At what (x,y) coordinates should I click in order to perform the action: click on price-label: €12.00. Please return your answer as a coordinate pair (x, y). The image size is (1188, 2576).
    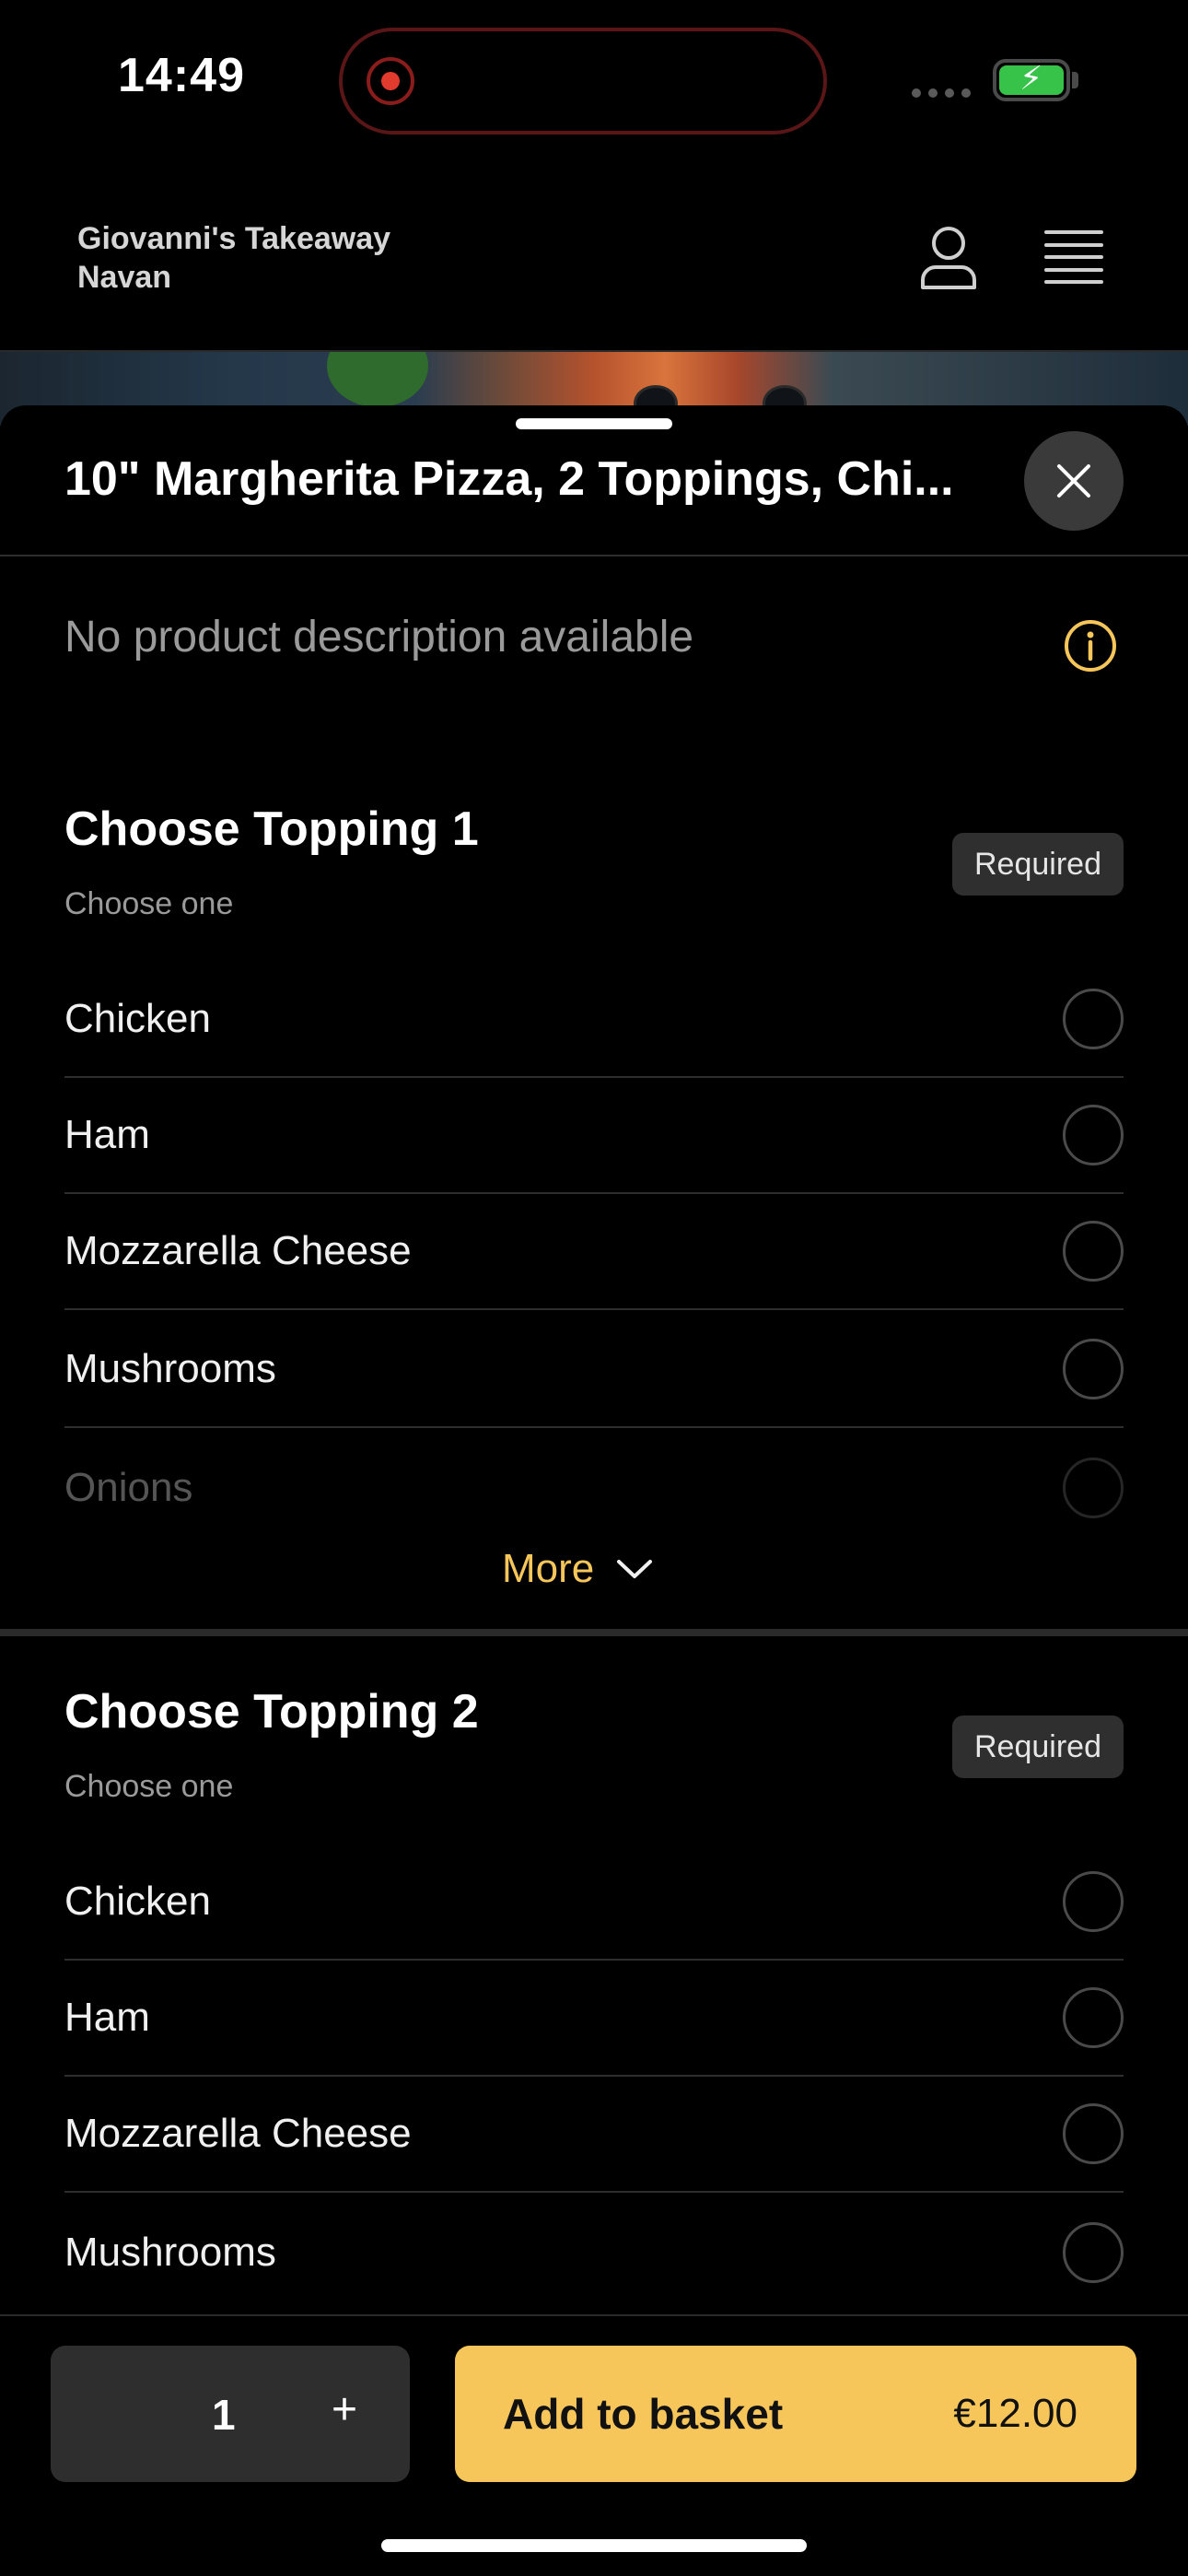
    Looking at the image, I should click on (1015, 2413).